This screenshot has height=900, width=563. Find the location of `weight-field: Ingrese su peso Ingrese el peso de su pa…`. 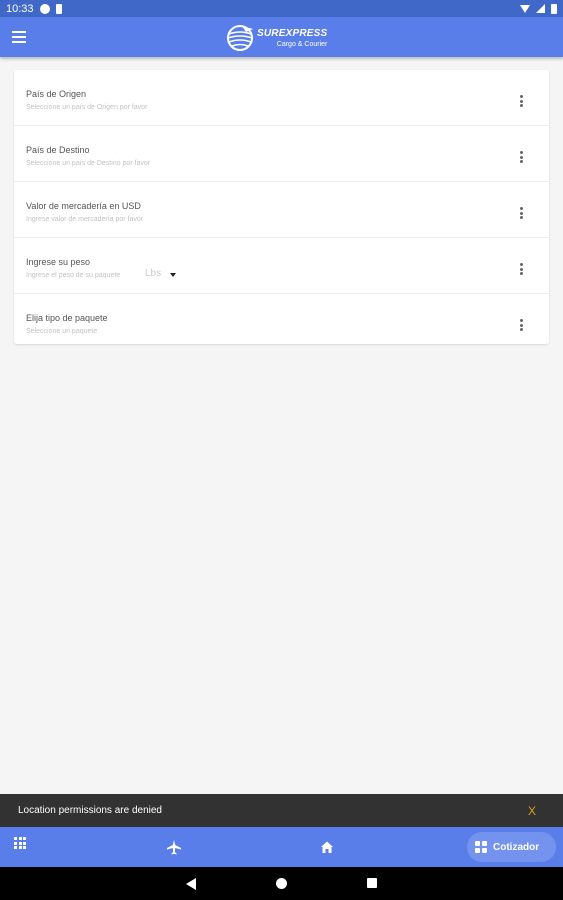

weight-field: Ingrese su peso Ingrese el peso de su pa… is located at coordinates (281, 266).